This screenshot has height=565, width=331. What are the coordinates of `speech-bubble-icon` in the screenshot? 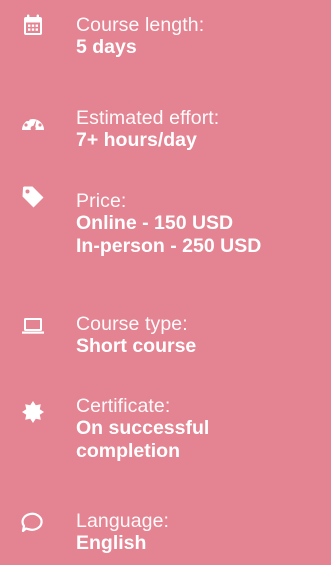 It's located at (33, 521).